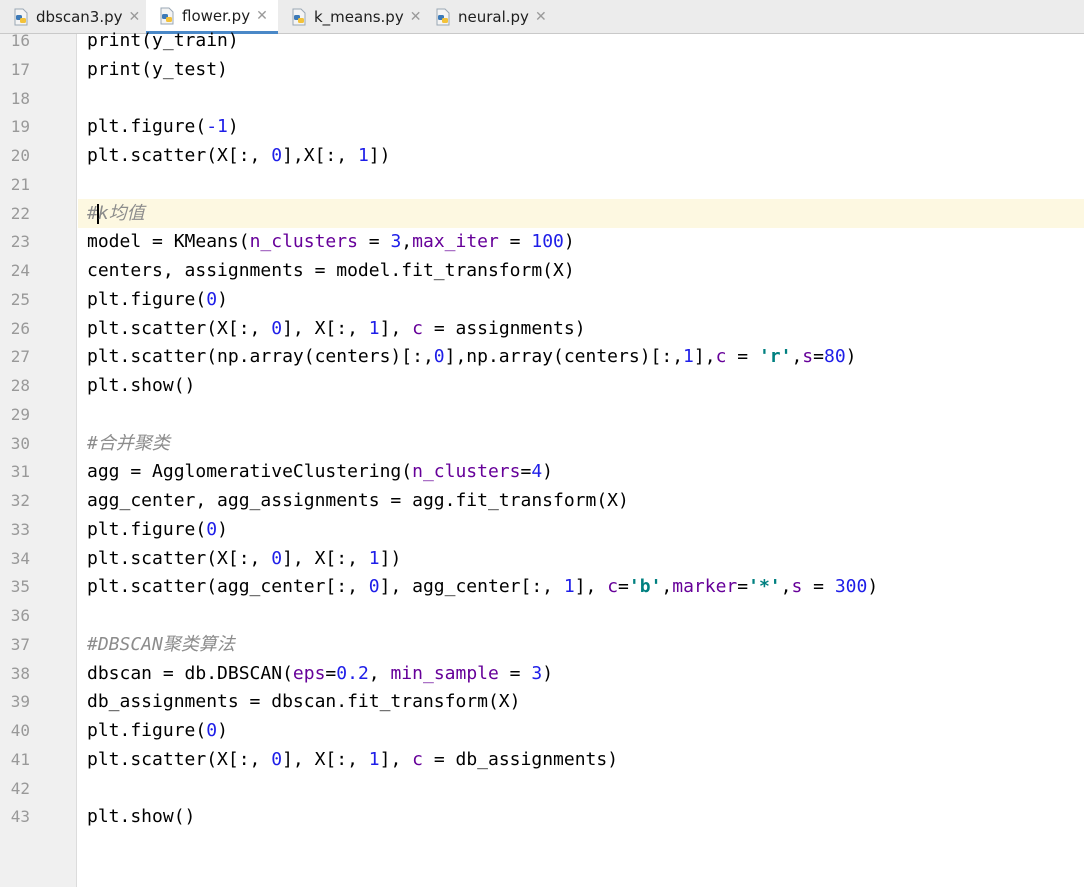 The width and height of the screenshot is (1084, 887). What do you see at coordinates (20, 385) in the screenshot?
I see `line-number: 28` at bounding box center [20, 385].